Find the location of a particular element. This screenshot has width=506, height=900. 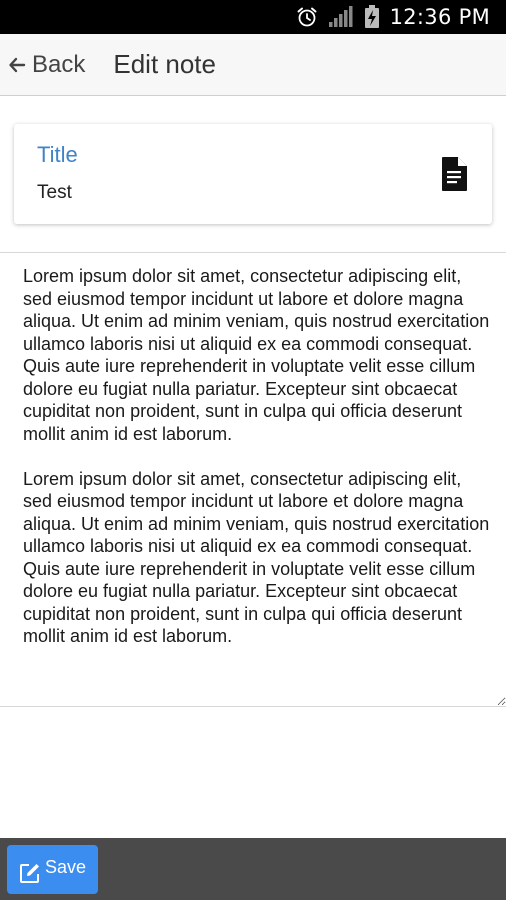

app-header: Back Edit note is located at coordinates (253, 65).